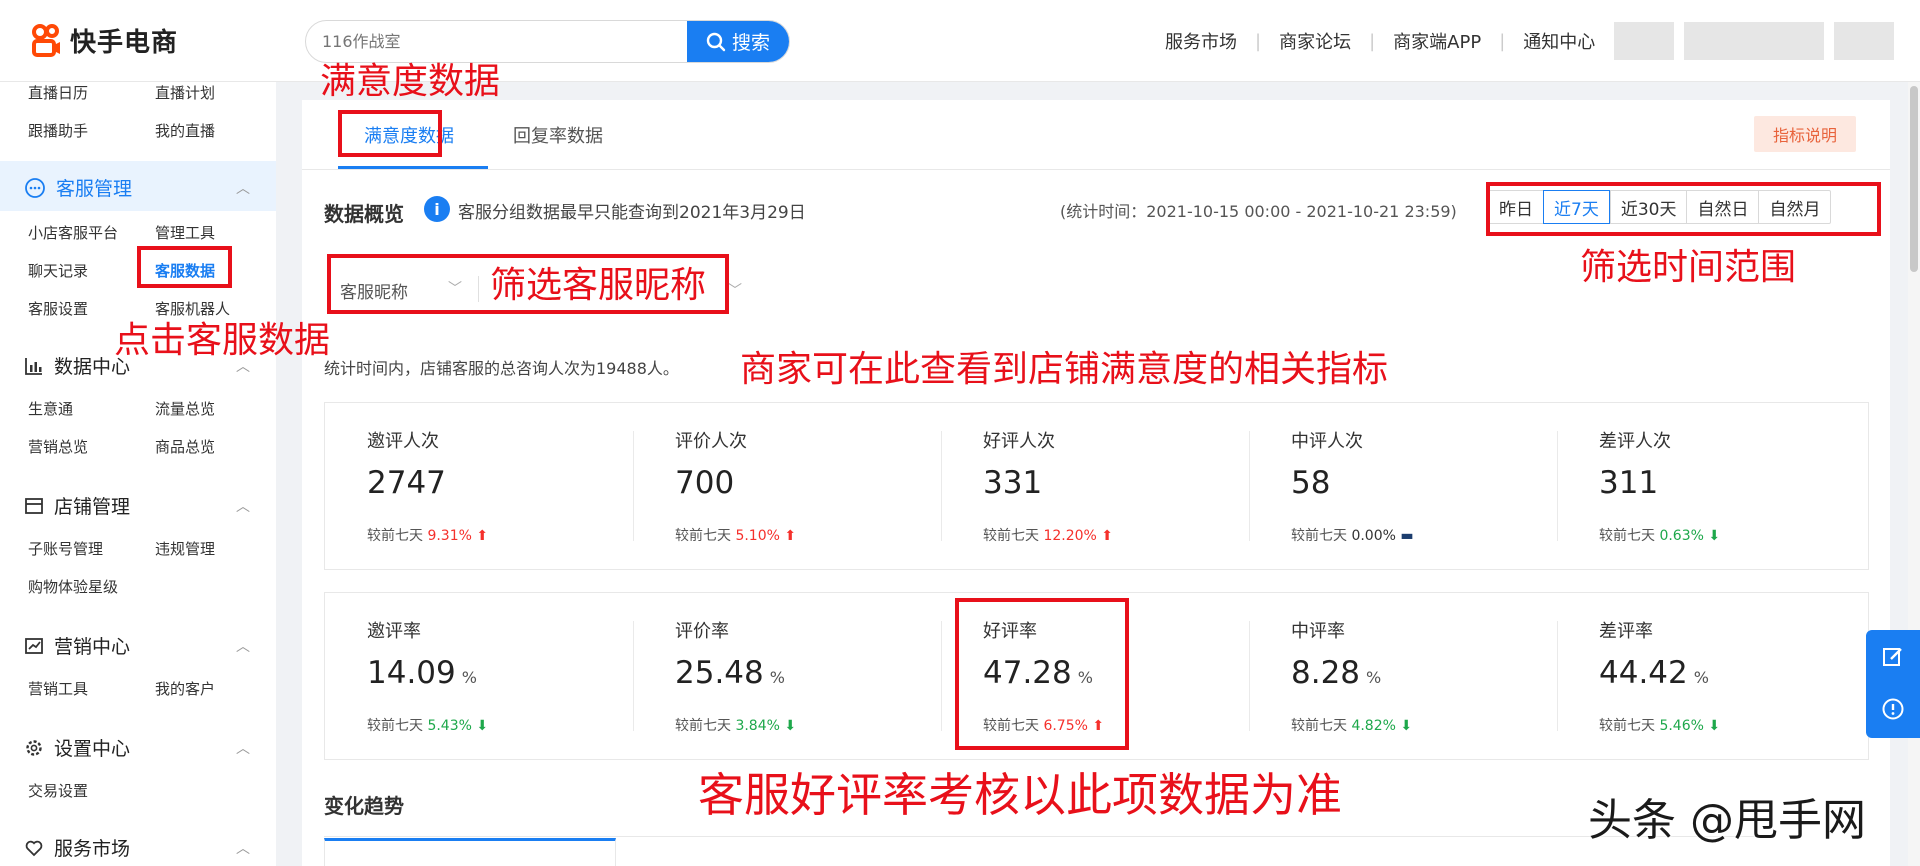 This screenshot has width=1920, height=866. What do you see at coordinates (1914, 179) in the screenshot?
I see `page-scrollbar-thumb` at bounding box center [1914, 179].